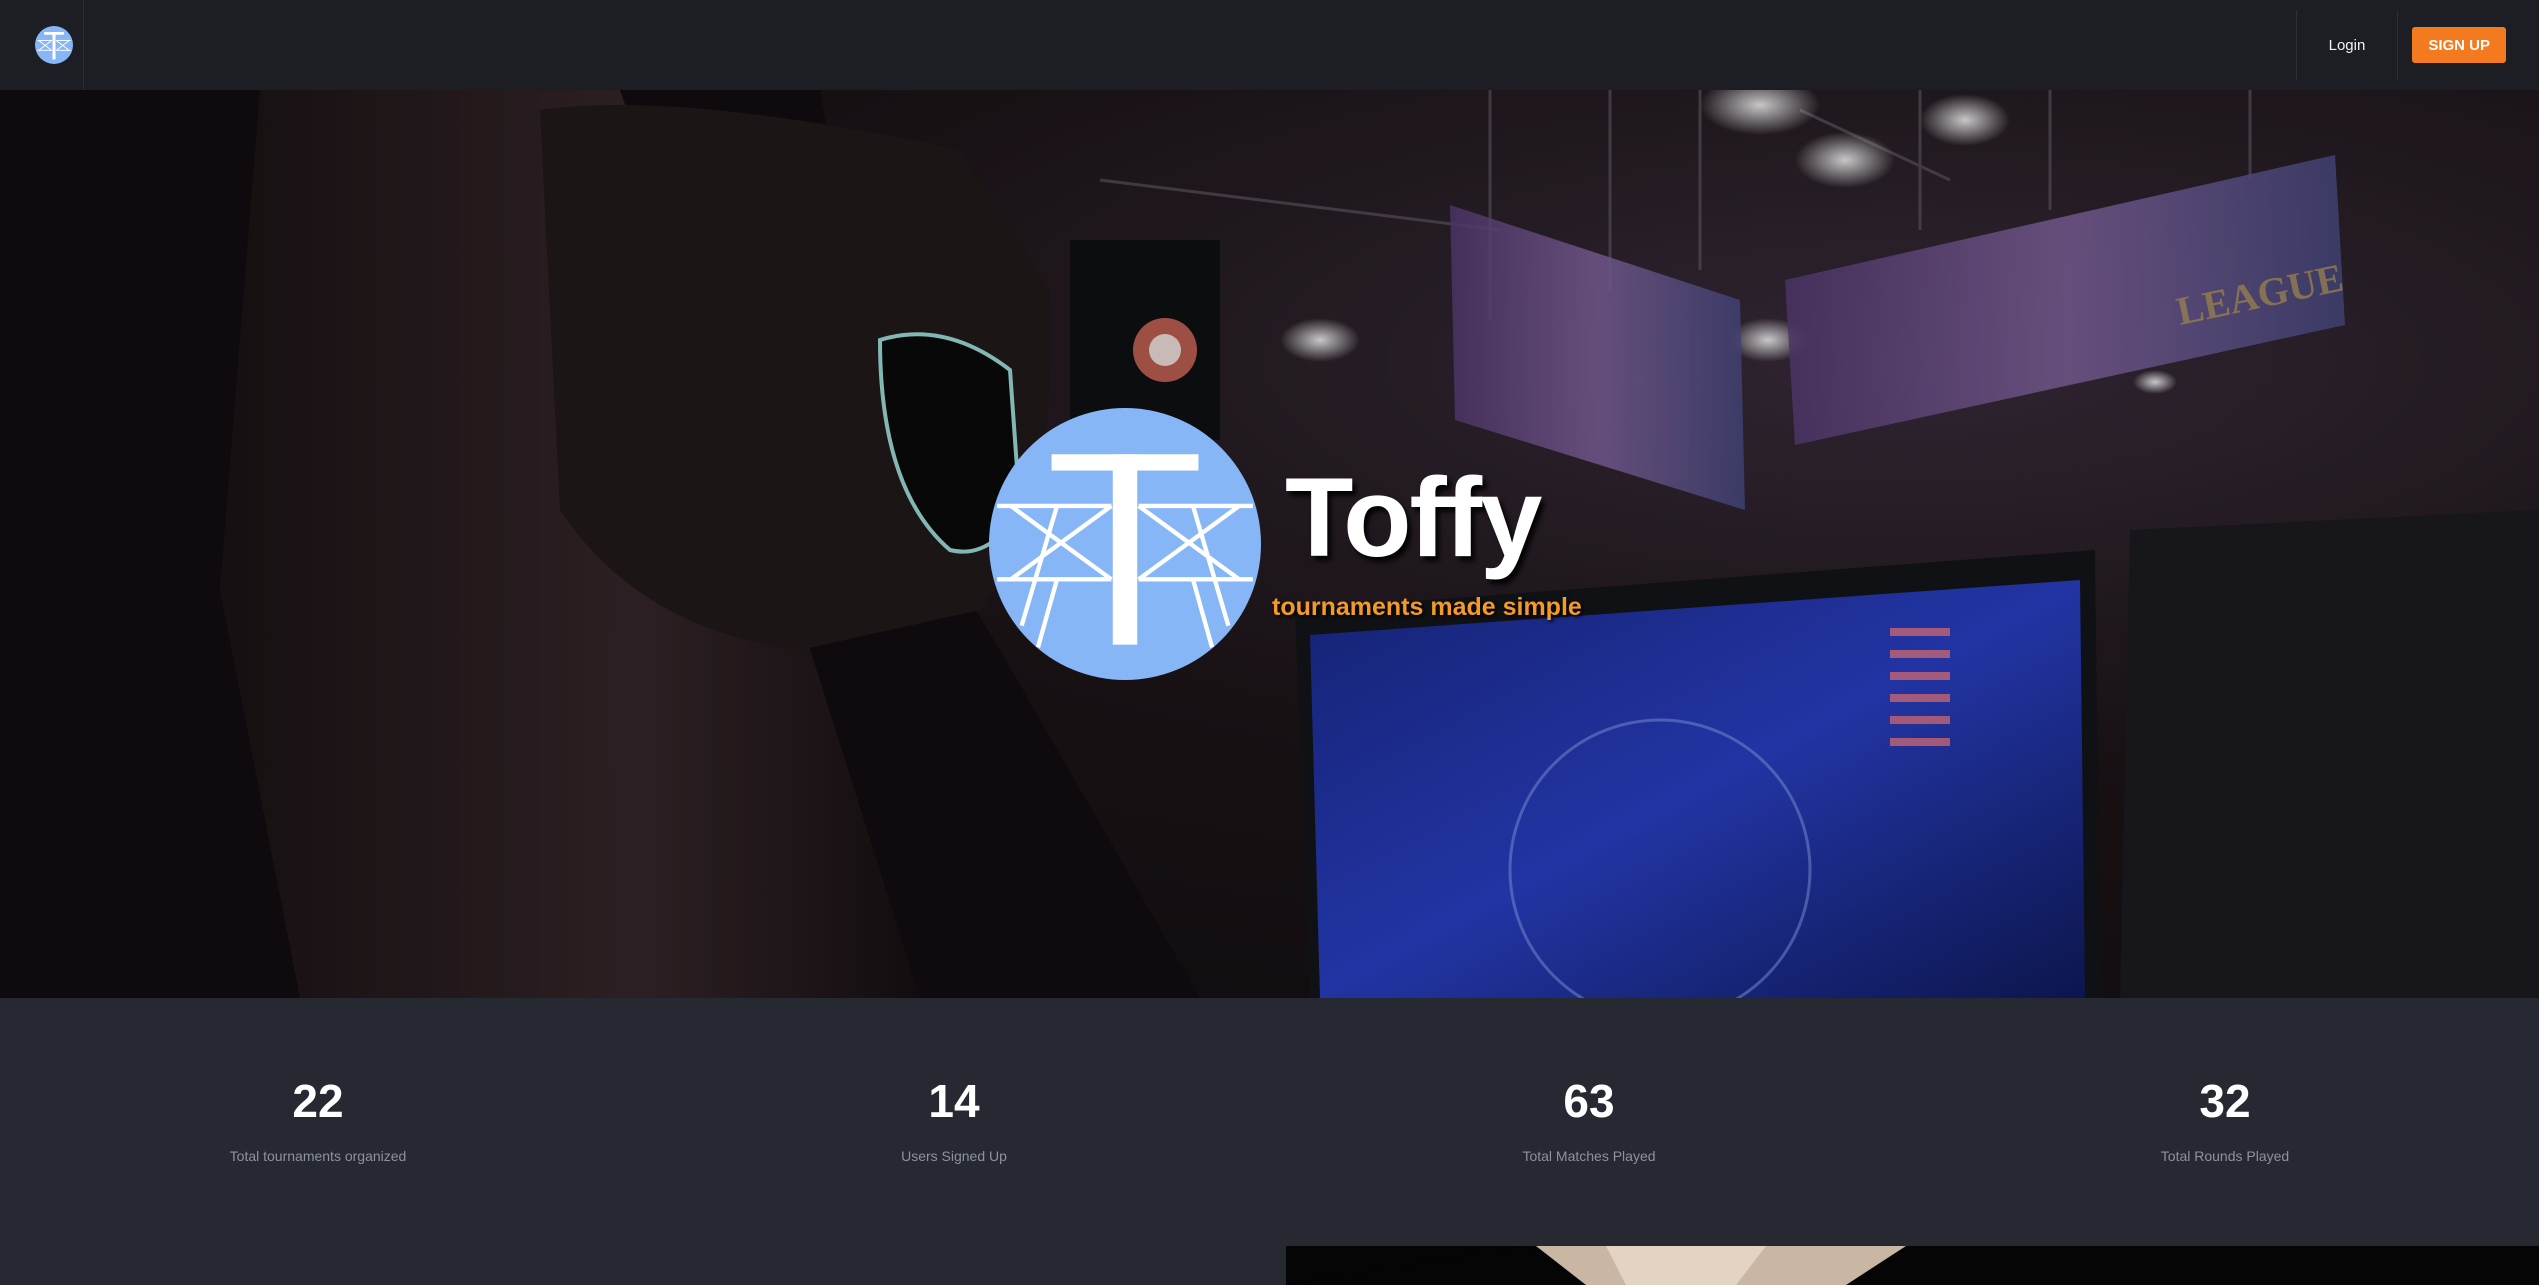 The image size is (2539, 1285). What do you see at coordinates (2459, 45) in the screenshot?
I see `signup-button: SIGN UP` at bounding box center [2459, 45].